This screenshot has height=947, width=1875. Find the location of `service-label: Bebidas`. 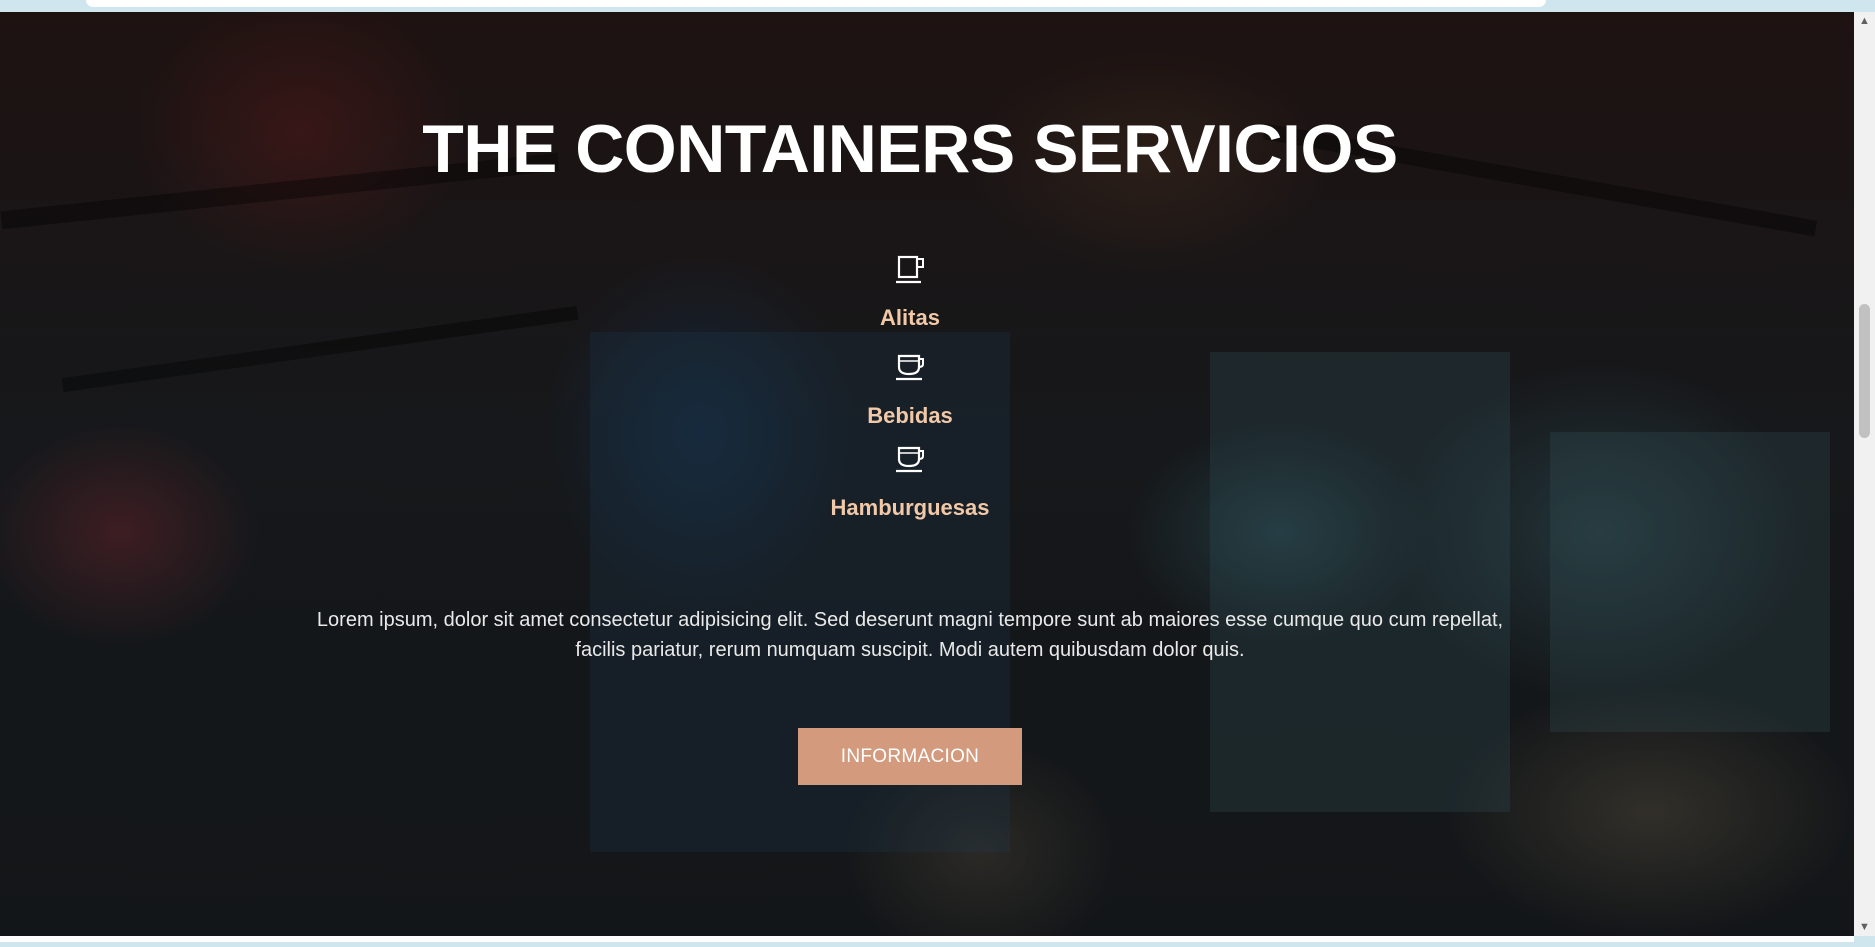

service-label: Bebidas is located at coordinates (910, 415).